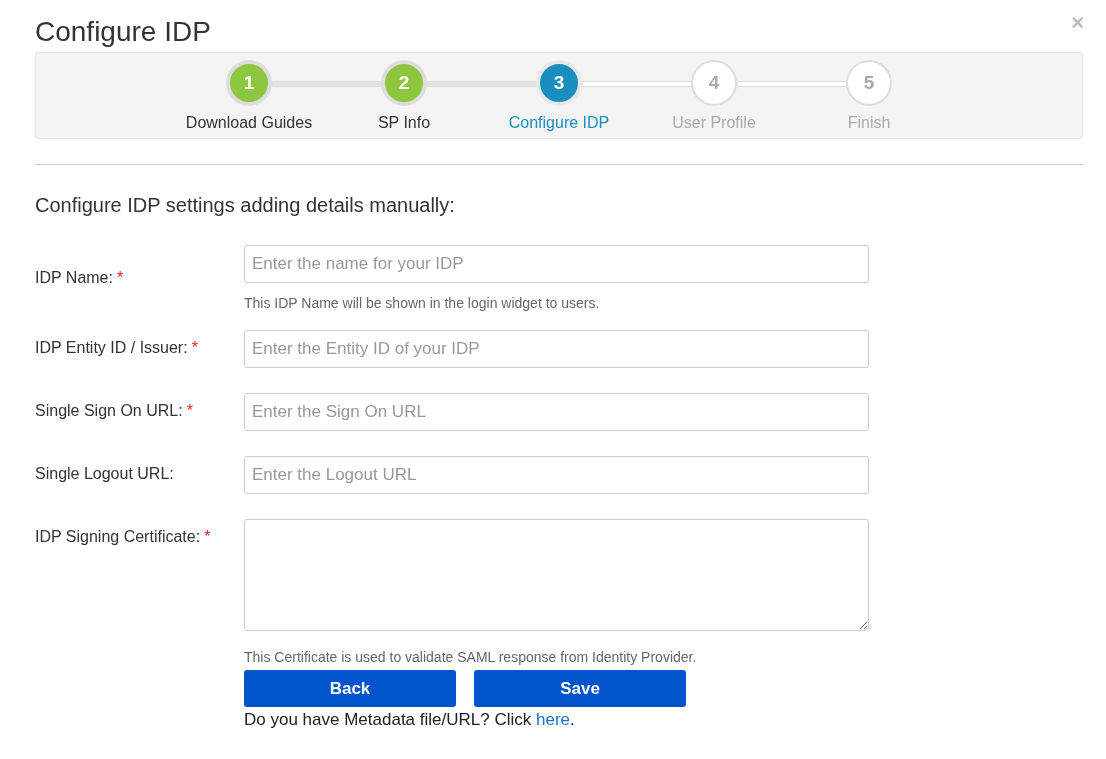 The width and height of the screenshot is (1106, 759). What do you see at coordinates (350, 688) in the screenshot?
I see `form-button: Back` at bounding box center [350, 688].